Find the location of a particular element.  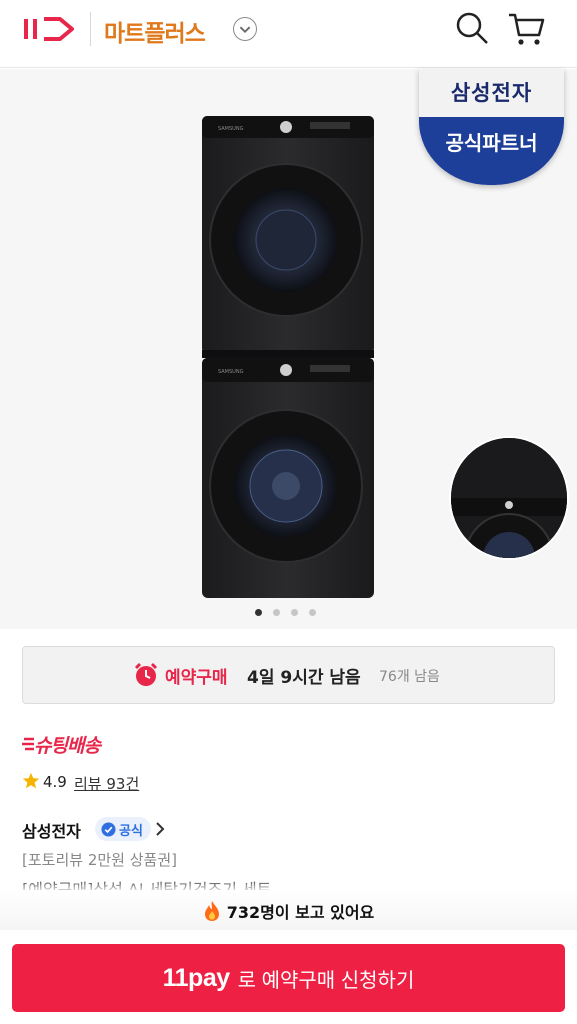

shooting-delivery-badge: 슈팅배송 is located at coordinates (70, 744).